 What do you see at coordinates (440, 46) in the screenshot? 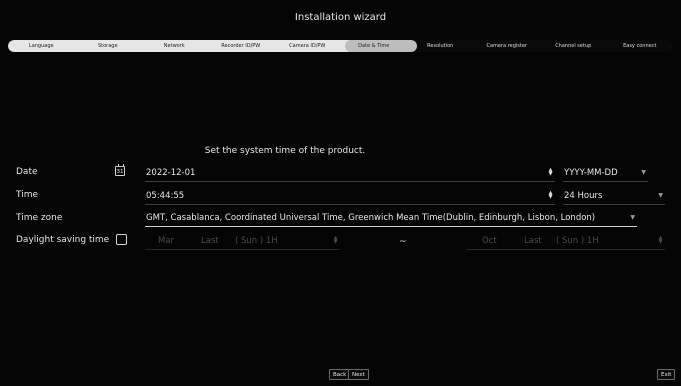
I see `step-resolution: Resolution` at bounding box center [440, 46].